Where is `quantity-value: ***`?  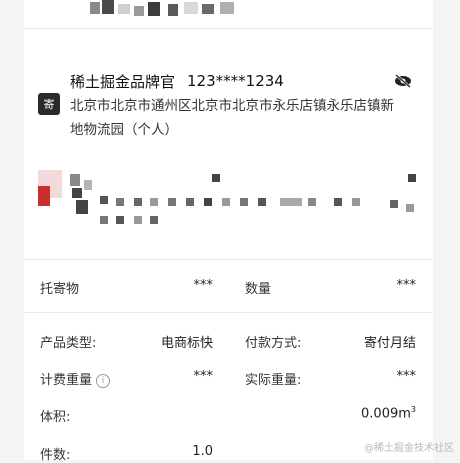
quantity-value: *** is located at coordinates (406, 285).